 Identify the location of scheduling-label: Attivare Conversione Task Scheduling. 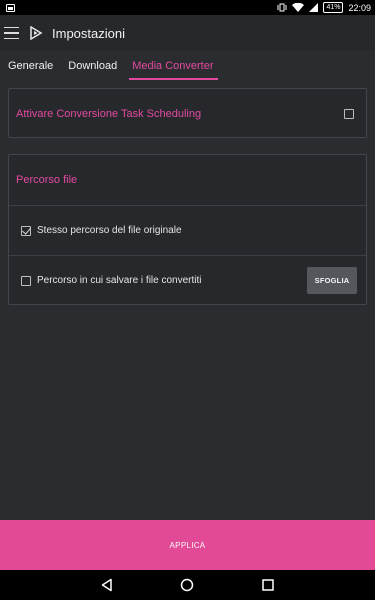
(109, 114).